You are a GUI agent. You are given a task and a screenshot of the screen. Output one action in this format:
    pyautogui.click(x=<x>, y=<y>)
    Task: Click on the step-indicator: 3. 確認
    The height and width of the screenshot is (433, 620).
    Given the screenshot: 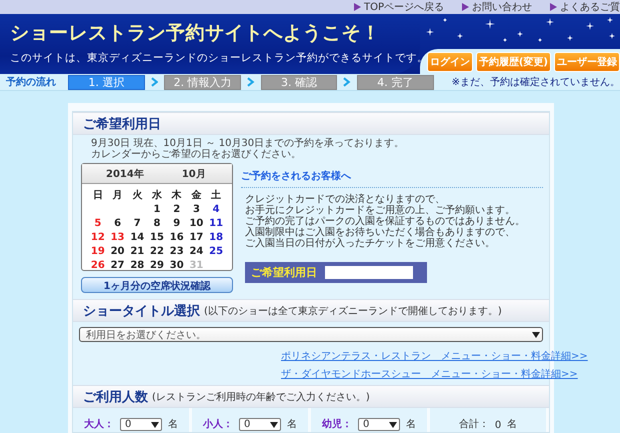 What is the action you would take?
    pyautogui.click(x=299, y=82)
    